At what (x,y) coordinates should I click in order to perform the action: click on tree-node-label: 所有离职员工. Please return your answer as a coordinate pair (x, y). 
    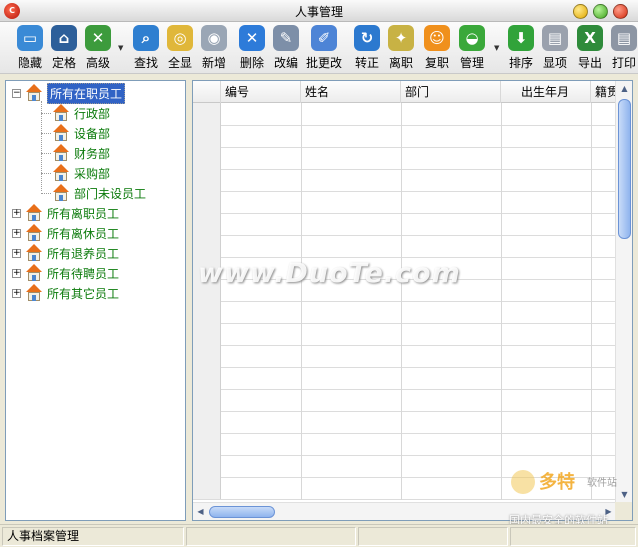
    Looking at the image, I should click on (83, 213).